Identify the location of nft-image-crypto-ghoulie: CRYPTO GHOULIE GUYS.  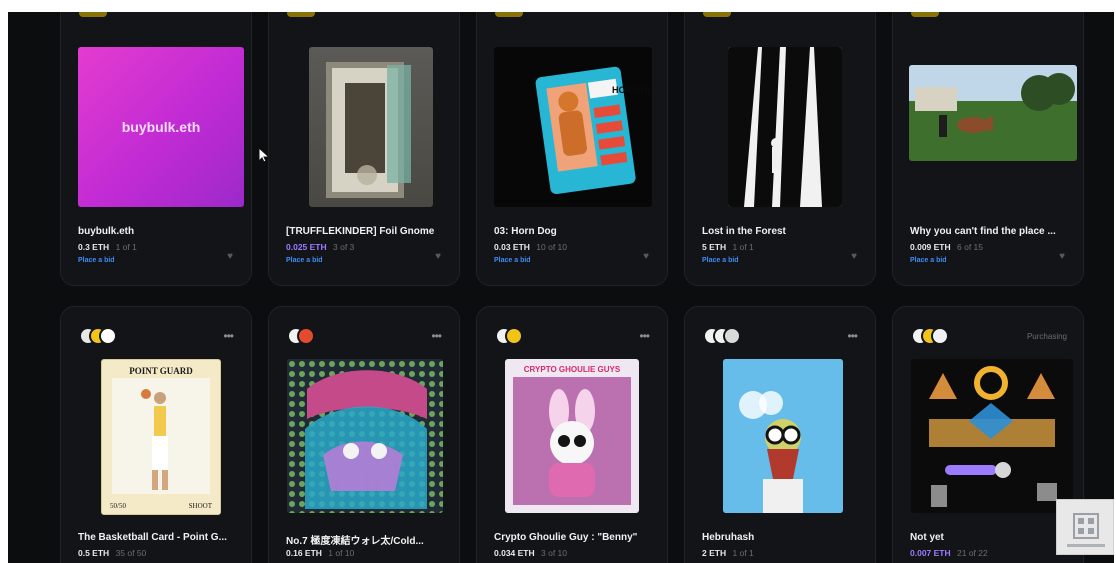
(572, 436).